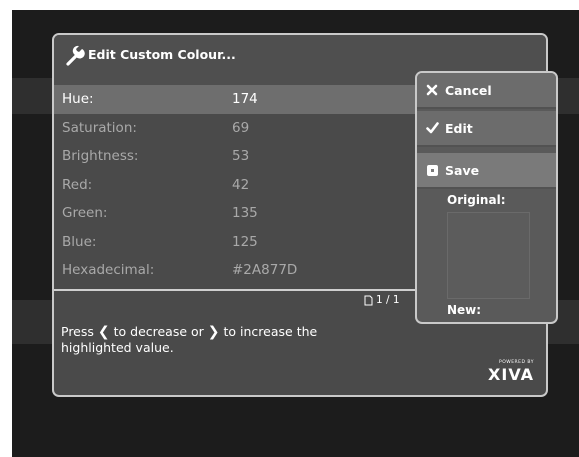  What do you see at coordinates (245, 213) in the screenshot?
I see `row-value: 135` at bounding box center [245, 213].